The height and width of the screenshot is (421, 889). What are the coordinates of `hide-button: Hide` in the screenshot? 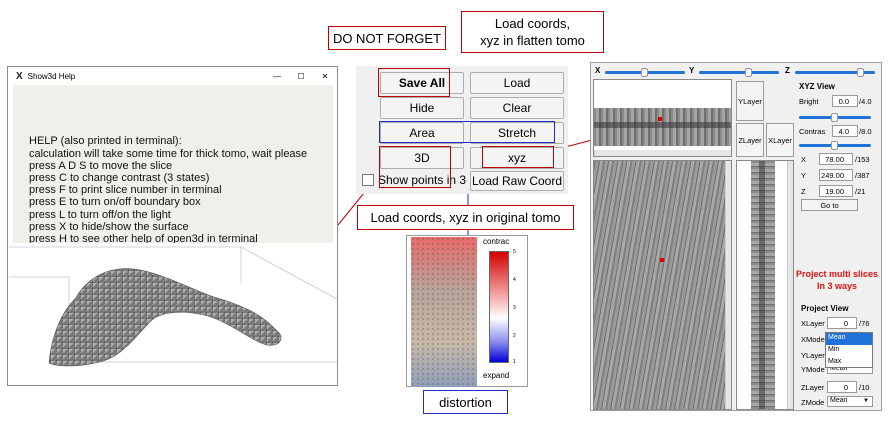 It's located at (422, 108).